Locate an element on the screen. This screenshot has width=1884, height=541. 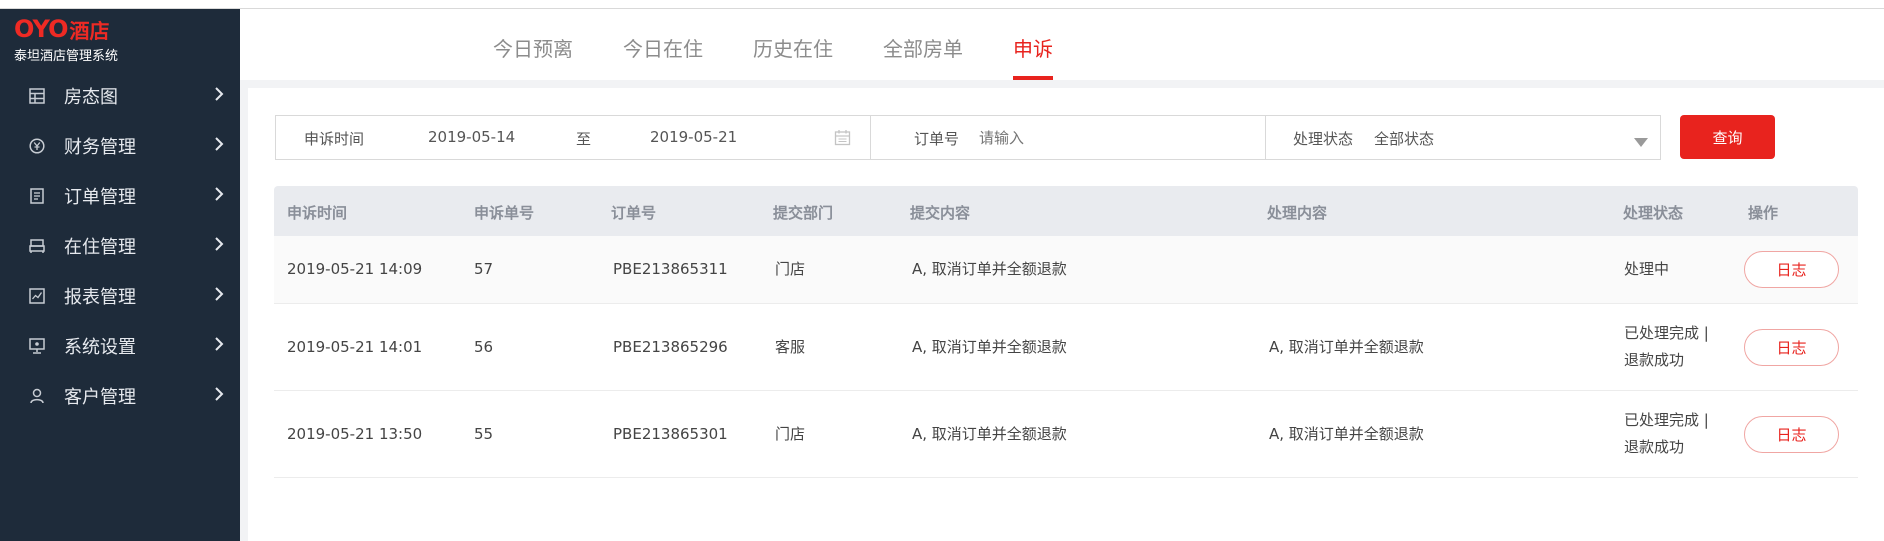
date-to-input: 2019-05-21 is located at coordinates (693, 137).